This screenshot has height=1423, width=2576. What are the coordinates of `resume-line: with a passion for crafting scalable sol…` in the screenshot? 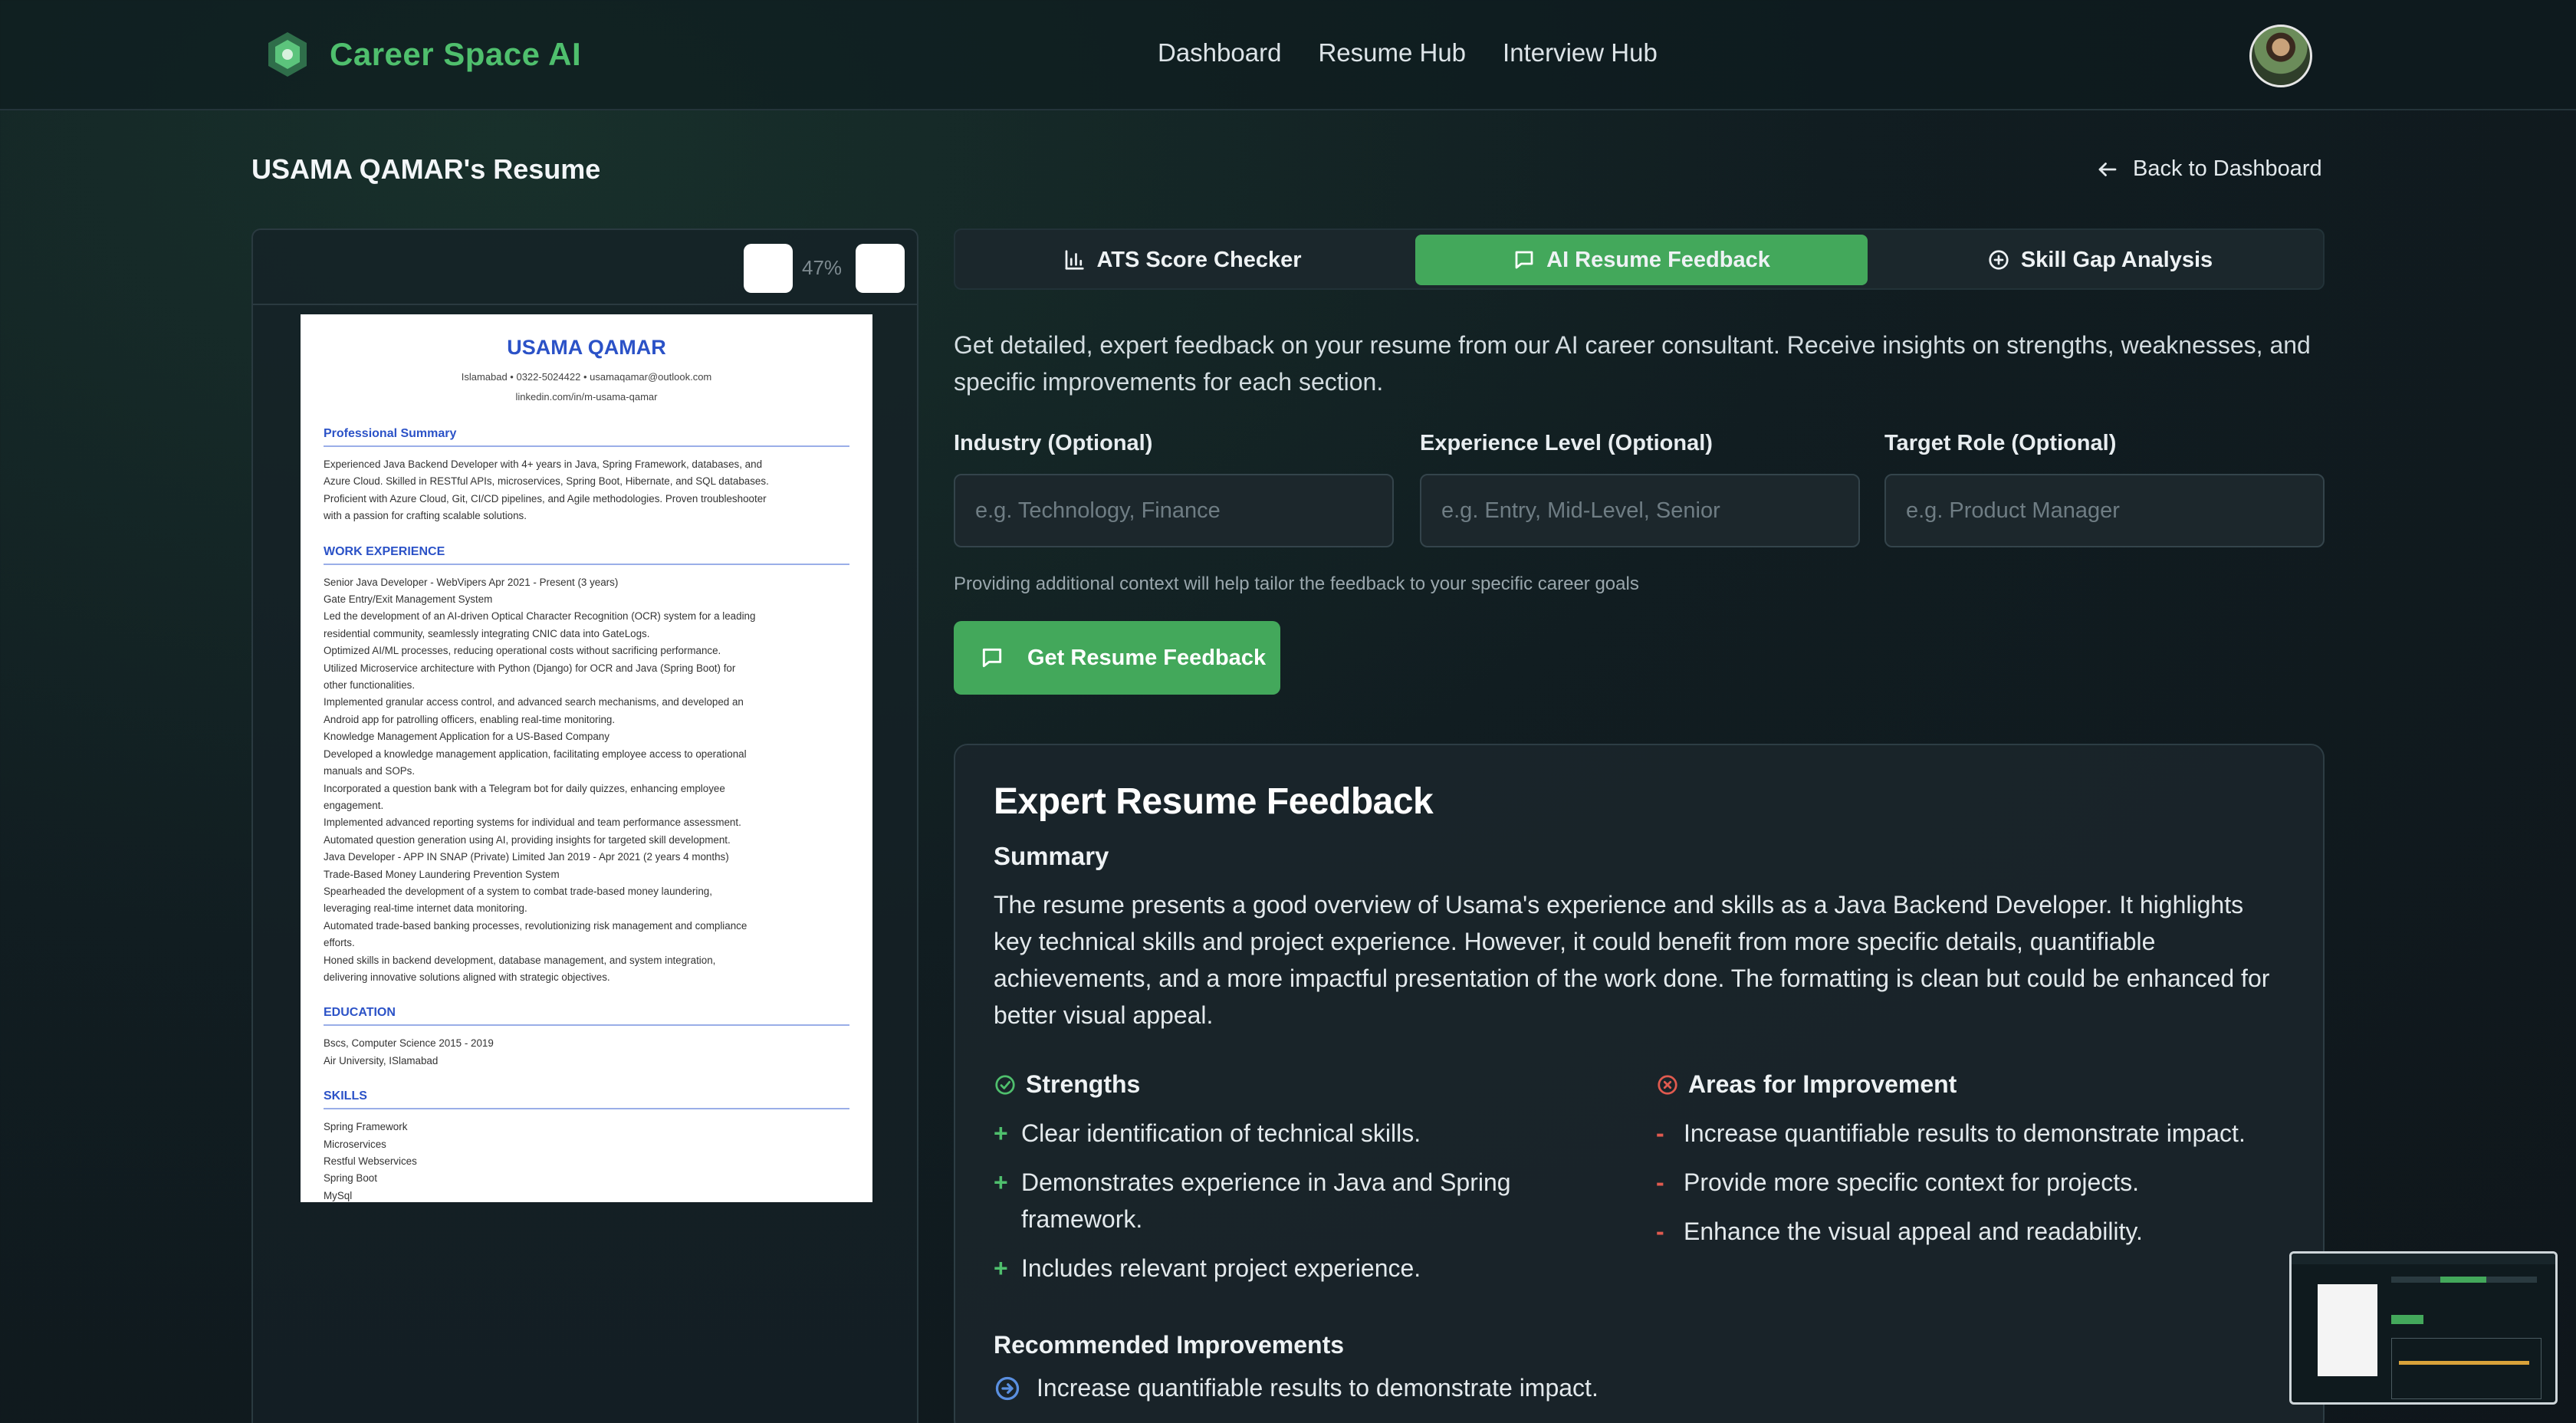 It's located at (426, 516).